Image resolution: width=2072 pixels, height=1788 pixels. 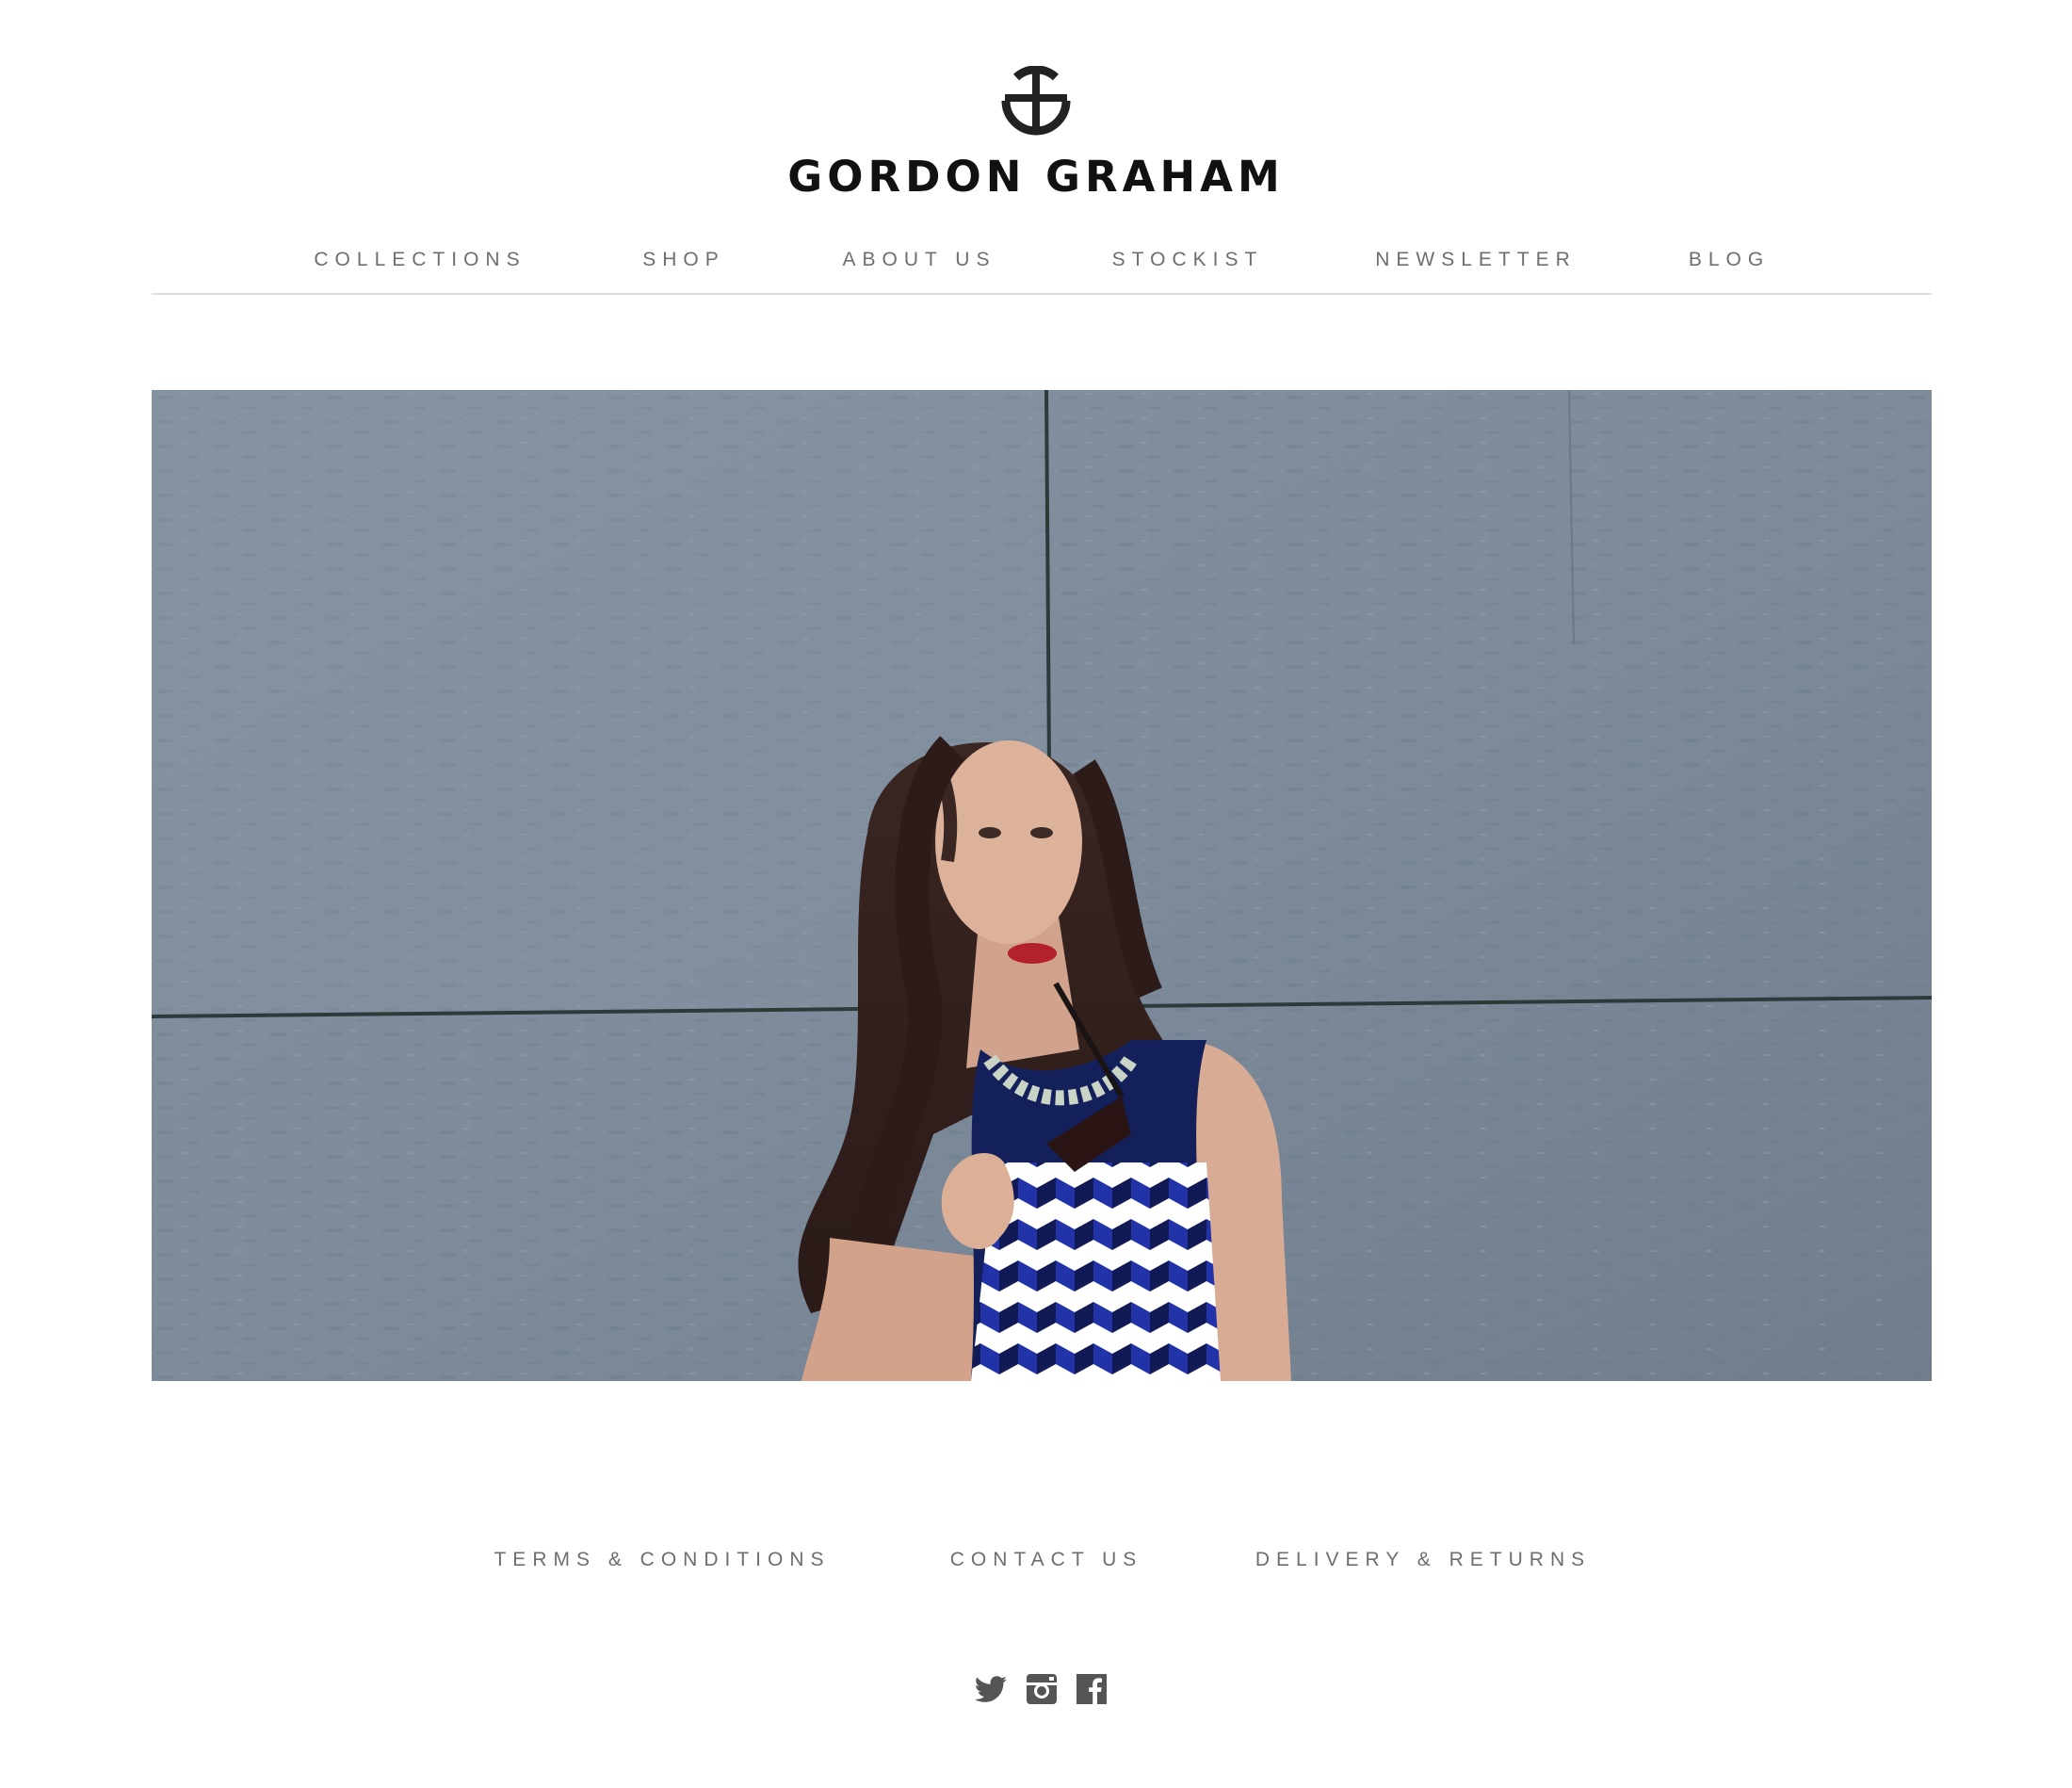 I want to click on brand-logo-icon, so click(x=1036, y=102).